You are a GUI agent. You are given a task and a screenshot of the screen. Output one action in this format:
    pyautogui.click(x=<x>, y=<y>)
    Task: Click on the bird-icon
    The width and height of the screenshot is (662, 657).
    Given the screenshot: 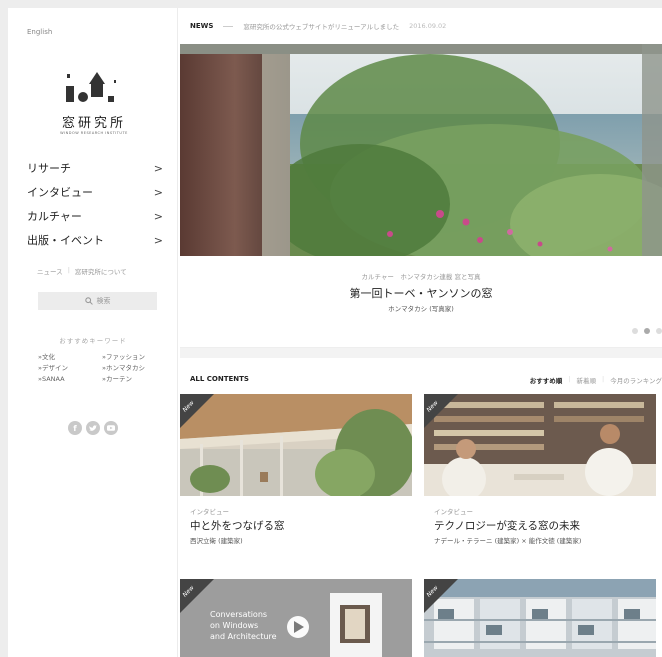 What is the action you would take?
    pyautogui.click(x=93, y=427)
    